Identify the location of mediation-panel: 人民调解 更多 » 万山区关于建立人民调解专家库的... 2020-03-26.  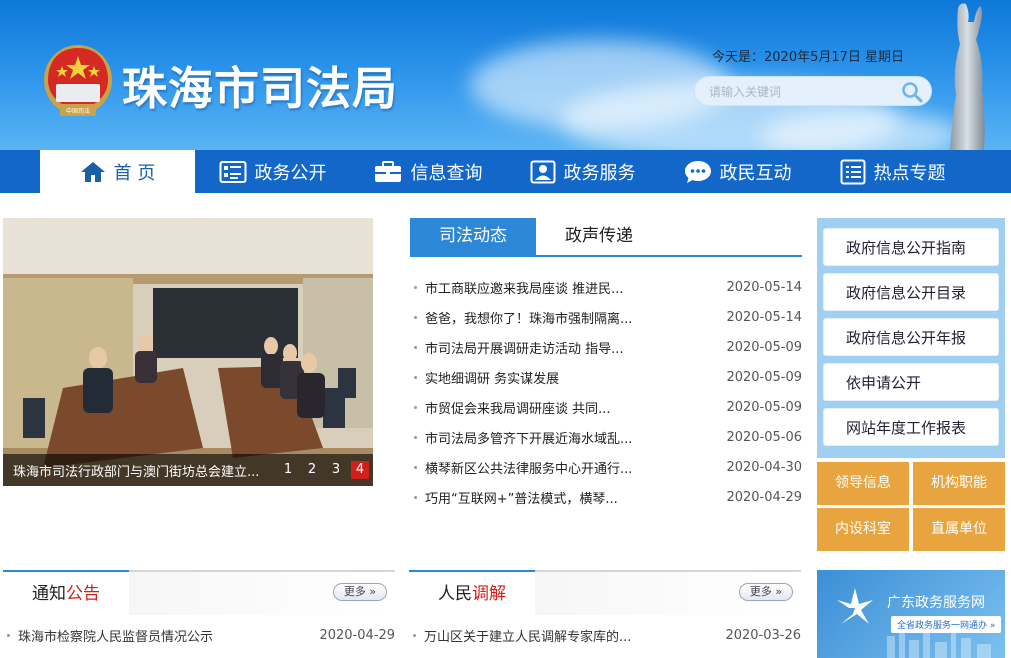
(605, 614).